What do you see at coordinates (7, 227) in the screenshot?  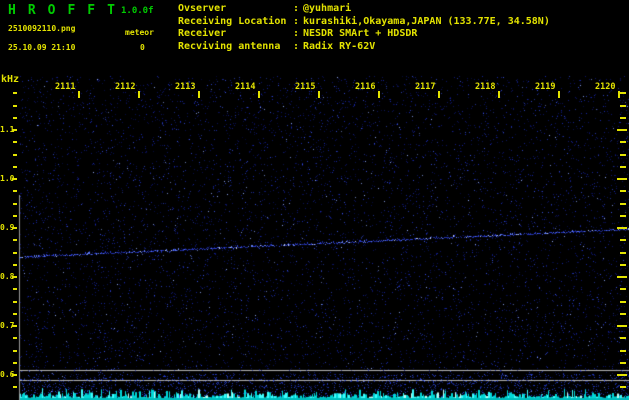 I see `y-tick-label-0.9: 0.9` at bounding box center [7, 227].